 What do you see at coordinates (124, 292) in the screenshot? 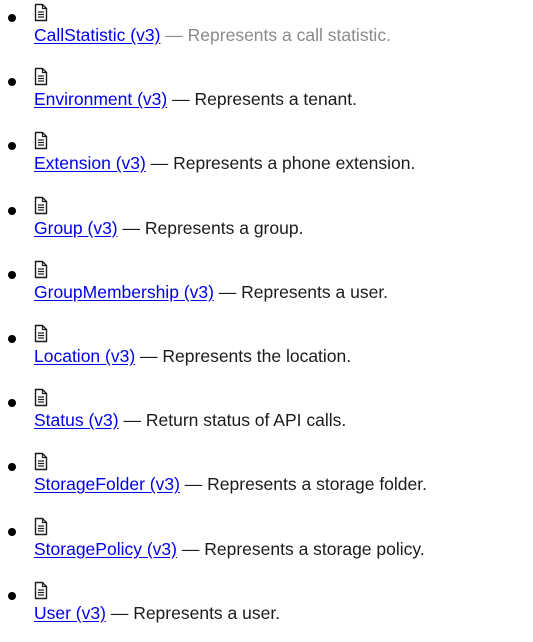
I see `item-link: GroupMembership (v3)` at bounding box center [124, 292].